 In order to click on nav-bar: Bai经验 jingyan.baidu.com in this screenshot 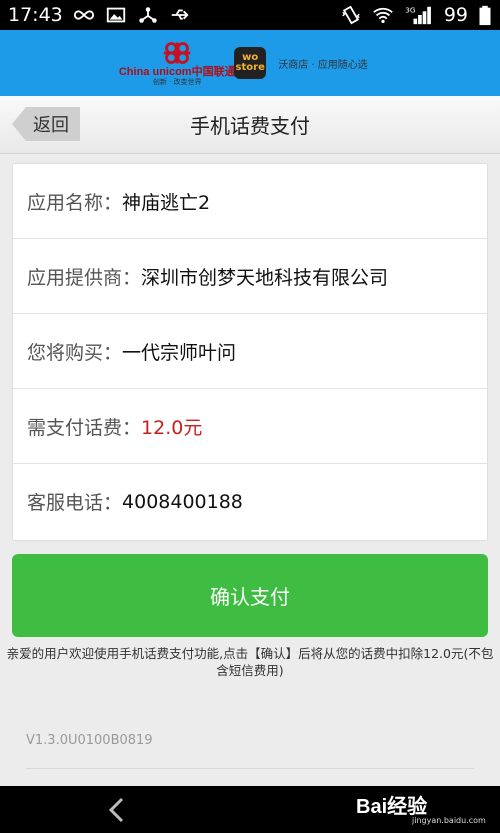, I will do `click(250, 809)`.